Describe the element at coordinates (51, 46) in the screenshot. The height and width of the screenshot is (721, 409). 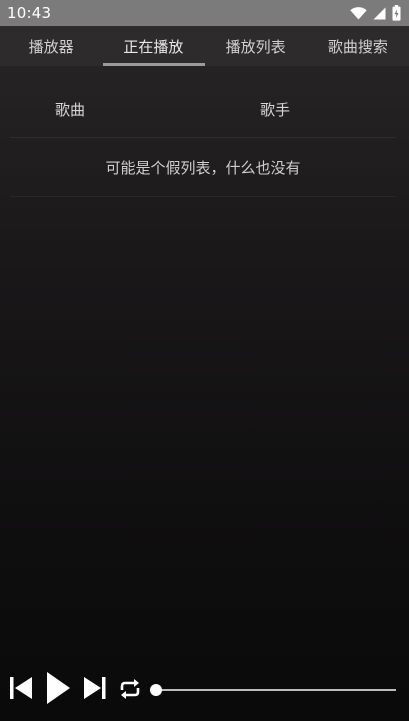
I see `tab-player: 播放器` at that location.